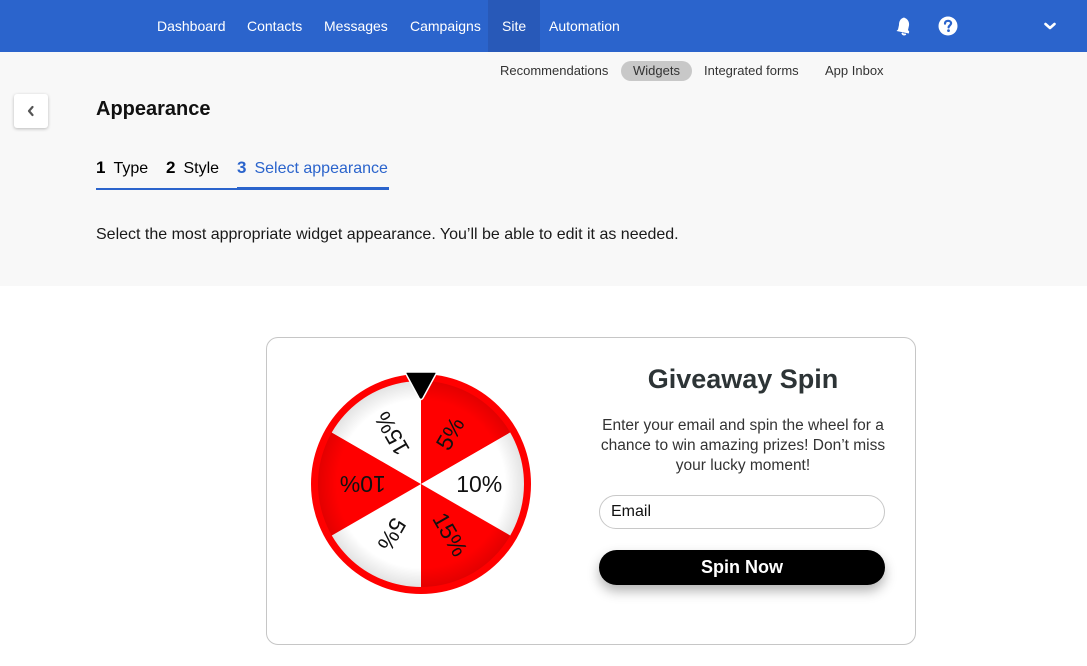 Image resolution: width=1087 pixels, height=666 pixels. Describe the element at coordinates (554, 71) in the screenshot. I see `subnav-recommendations: Recommendations` at that location.